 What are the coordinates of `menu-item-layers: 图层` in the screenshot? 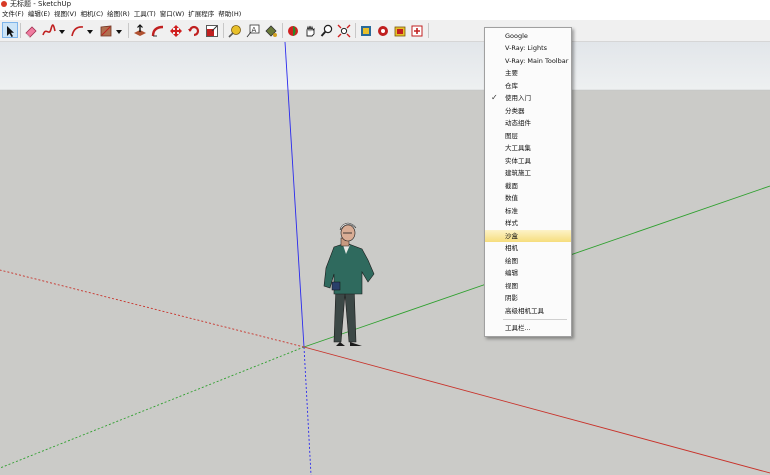 It's located at (528, 136).